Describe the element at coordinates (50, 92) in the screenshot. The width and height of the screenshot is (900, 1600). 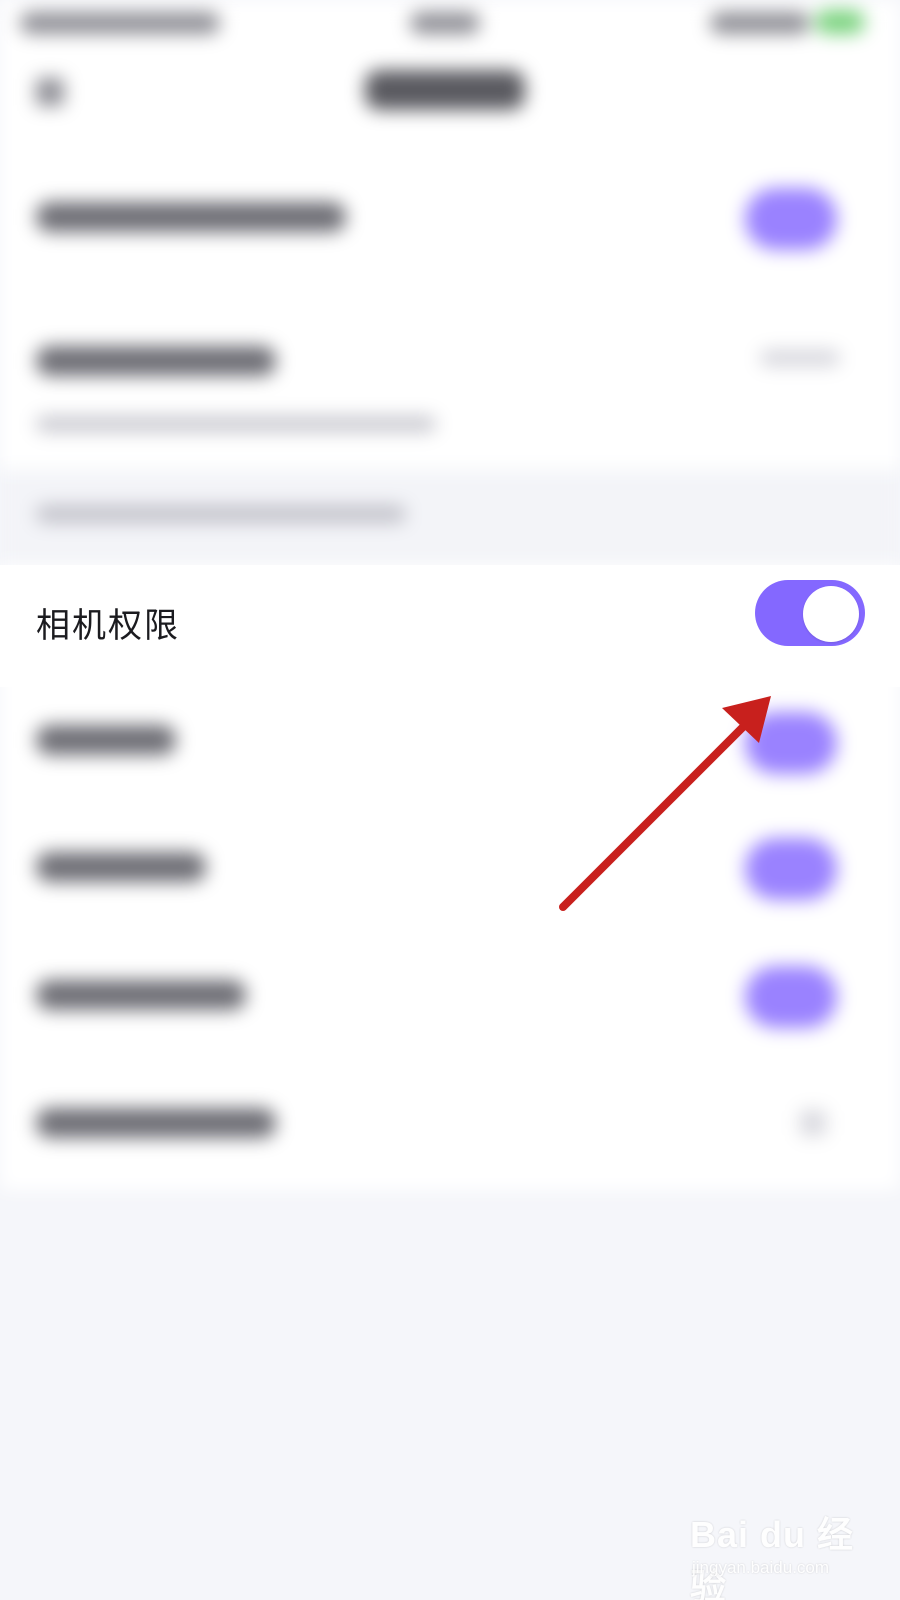
I see `back-icon` at that location.